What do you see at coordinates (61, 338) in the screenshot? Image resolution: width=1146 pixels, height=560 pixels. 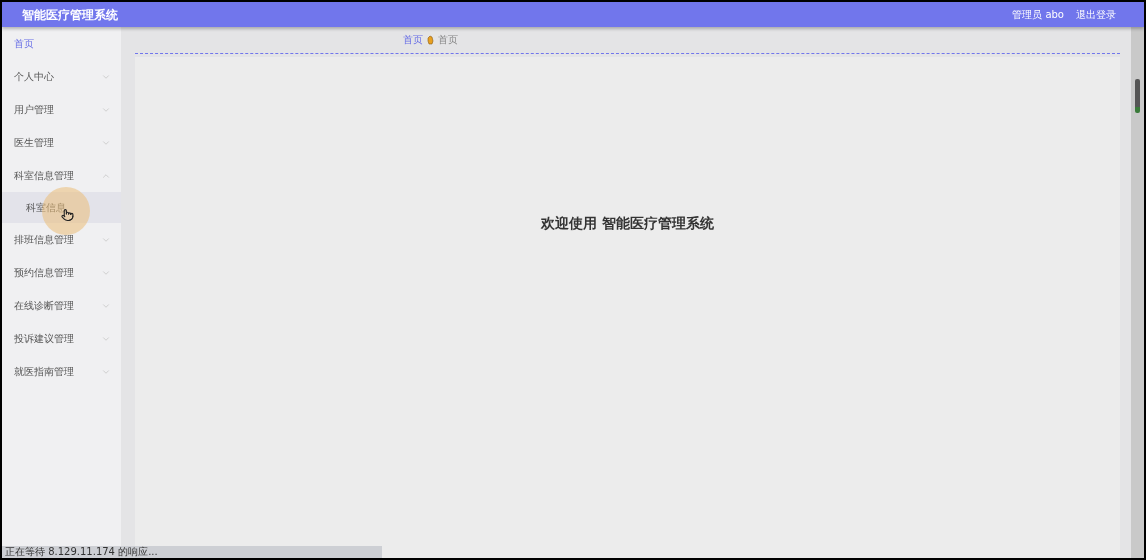 I see `sidebar-item: 投诉建议管理` at bounding box center [61, 338].